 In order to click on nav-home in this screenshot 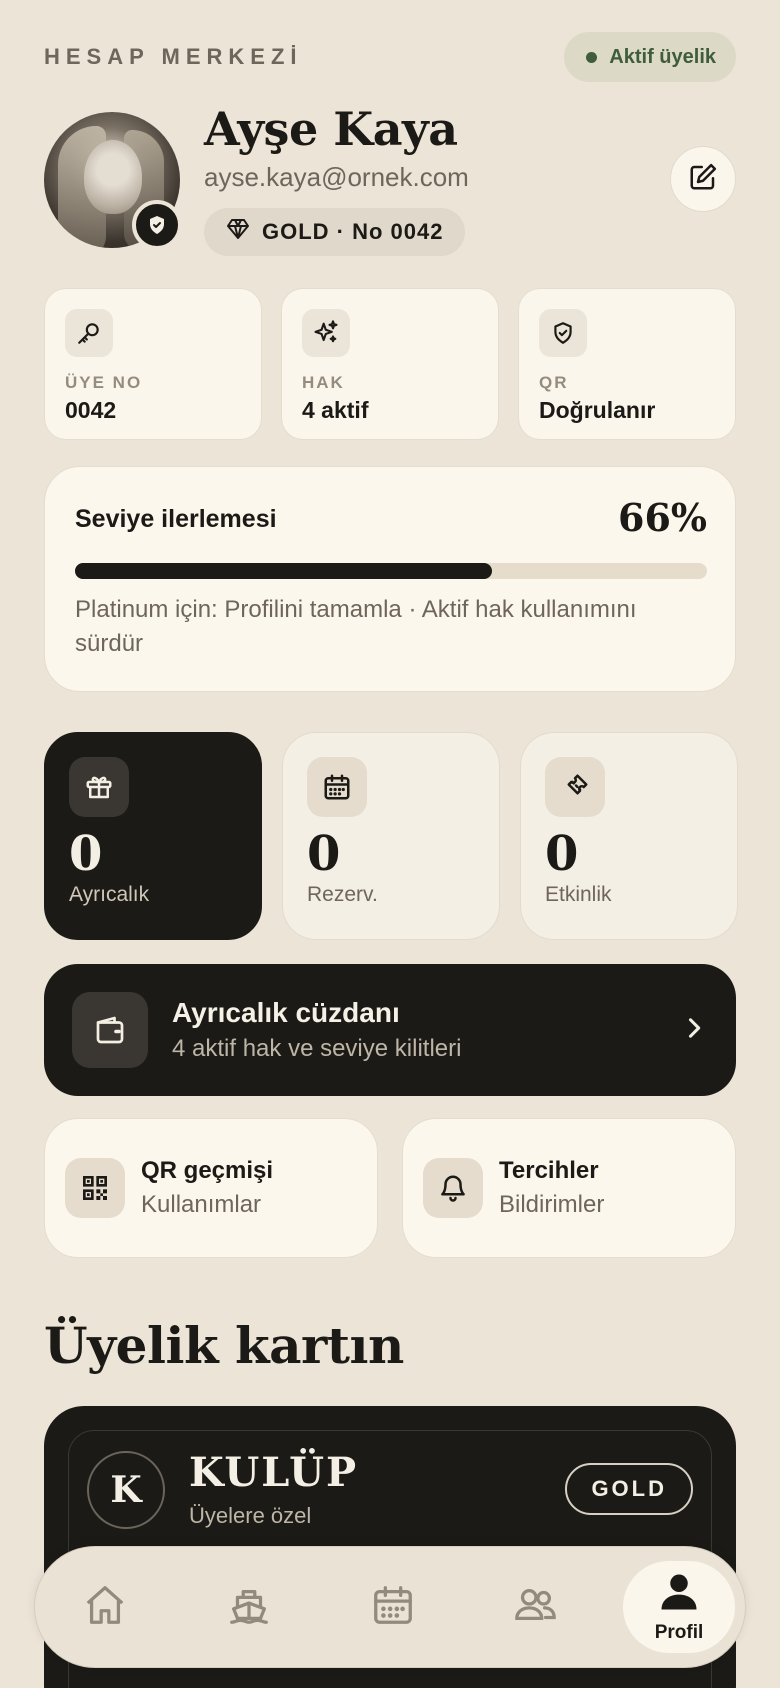, I will do `click(105, 1607)`.